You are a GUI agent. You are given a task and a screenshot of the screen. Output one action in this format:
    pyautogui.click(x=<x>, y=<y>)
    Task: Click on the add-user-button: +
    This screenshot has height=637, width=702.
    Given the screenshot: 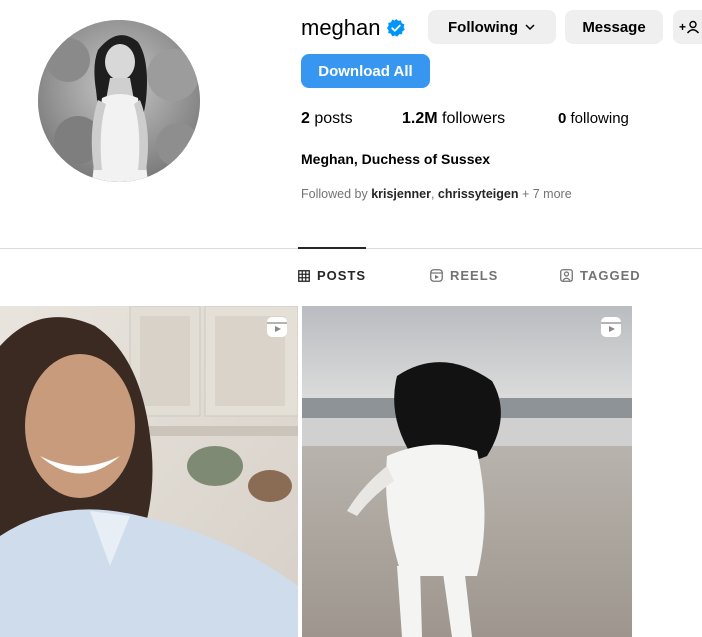 What is the action you would take?
    pyautogui.click(x=687, y=27)
    